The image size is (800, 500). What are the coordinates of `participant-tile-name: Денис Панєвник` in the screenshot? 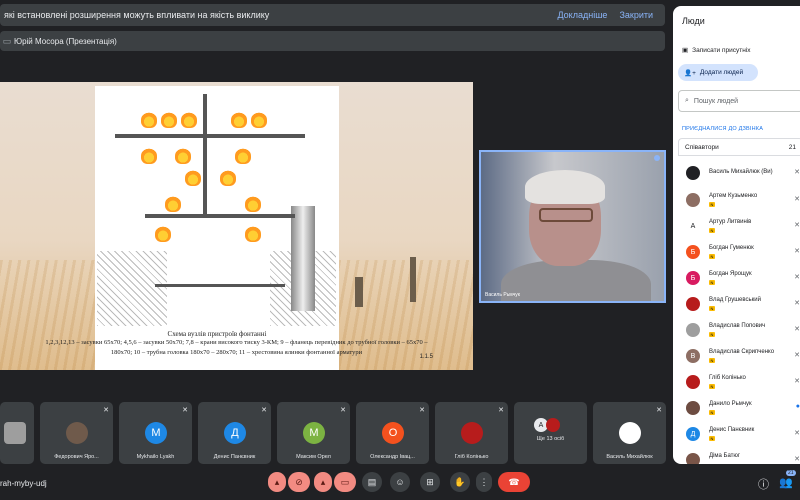 It's located at (234, 457).